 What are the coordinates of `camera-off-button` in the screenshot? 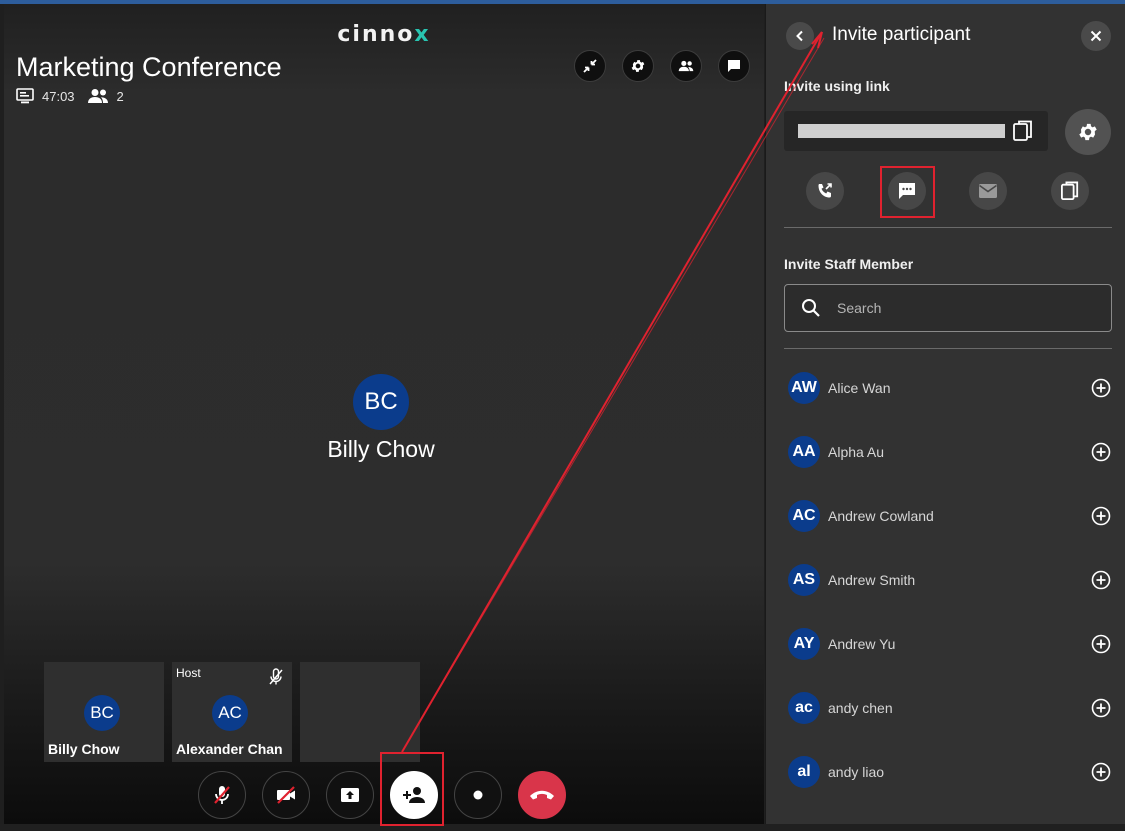 It's located at (286, 795).